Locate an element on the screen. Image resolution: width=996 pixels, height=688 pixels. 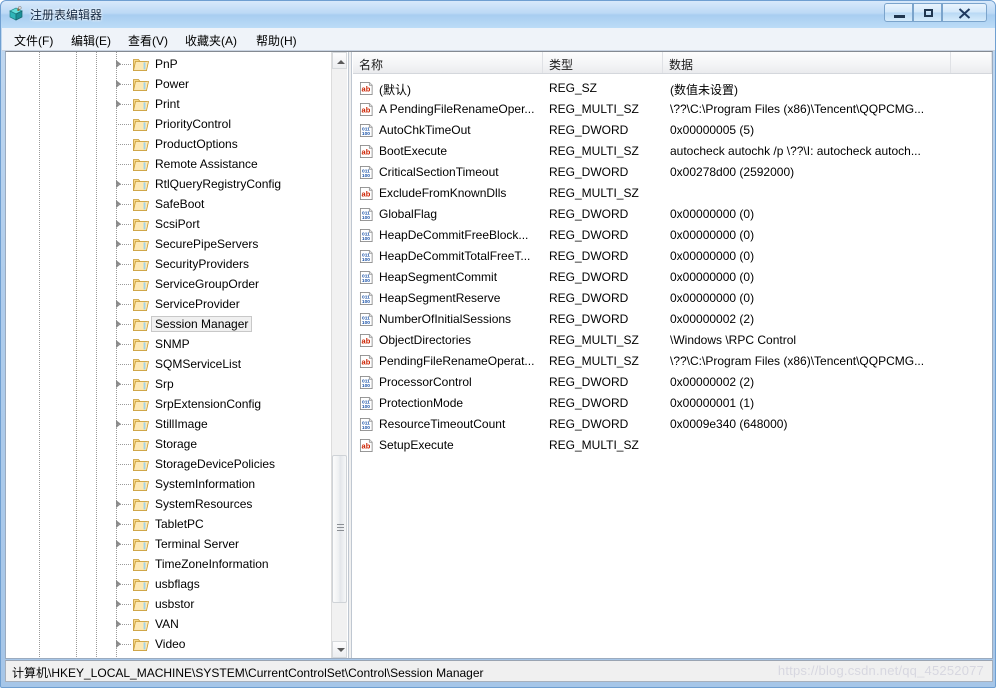
tree-item-label: RtlQueryRegistryConfig is located at coordinates (218, 184).